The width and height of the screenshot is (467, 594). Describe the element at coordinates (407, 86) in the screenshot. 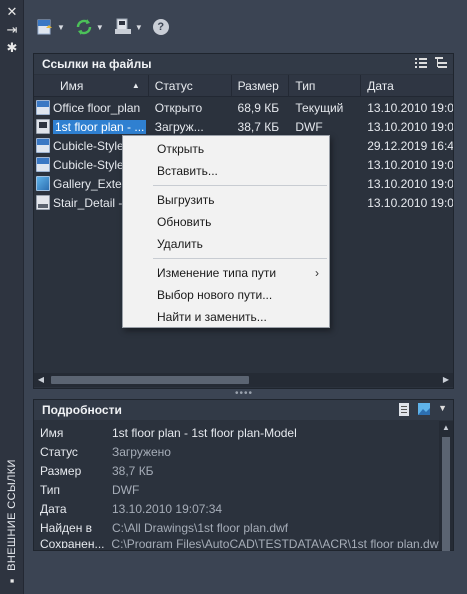

I see `column-header-date: Дата` at that location.